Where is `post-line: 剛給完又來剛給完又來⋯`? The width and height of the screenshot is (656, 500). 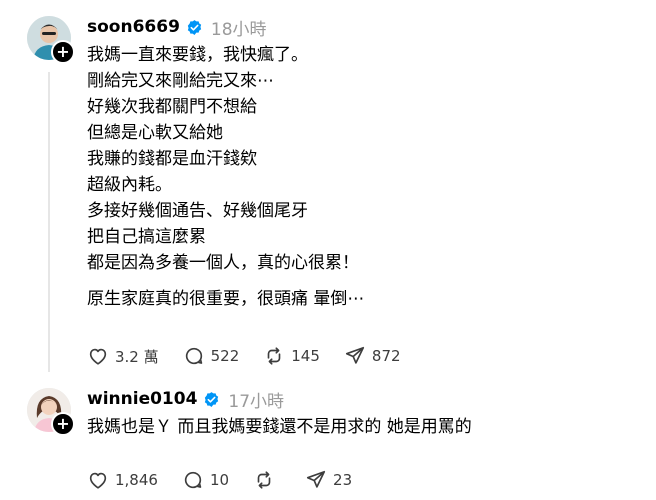
post-line: 剛給完又來剛給完又來⋯ is located at coordinates (180, 81).